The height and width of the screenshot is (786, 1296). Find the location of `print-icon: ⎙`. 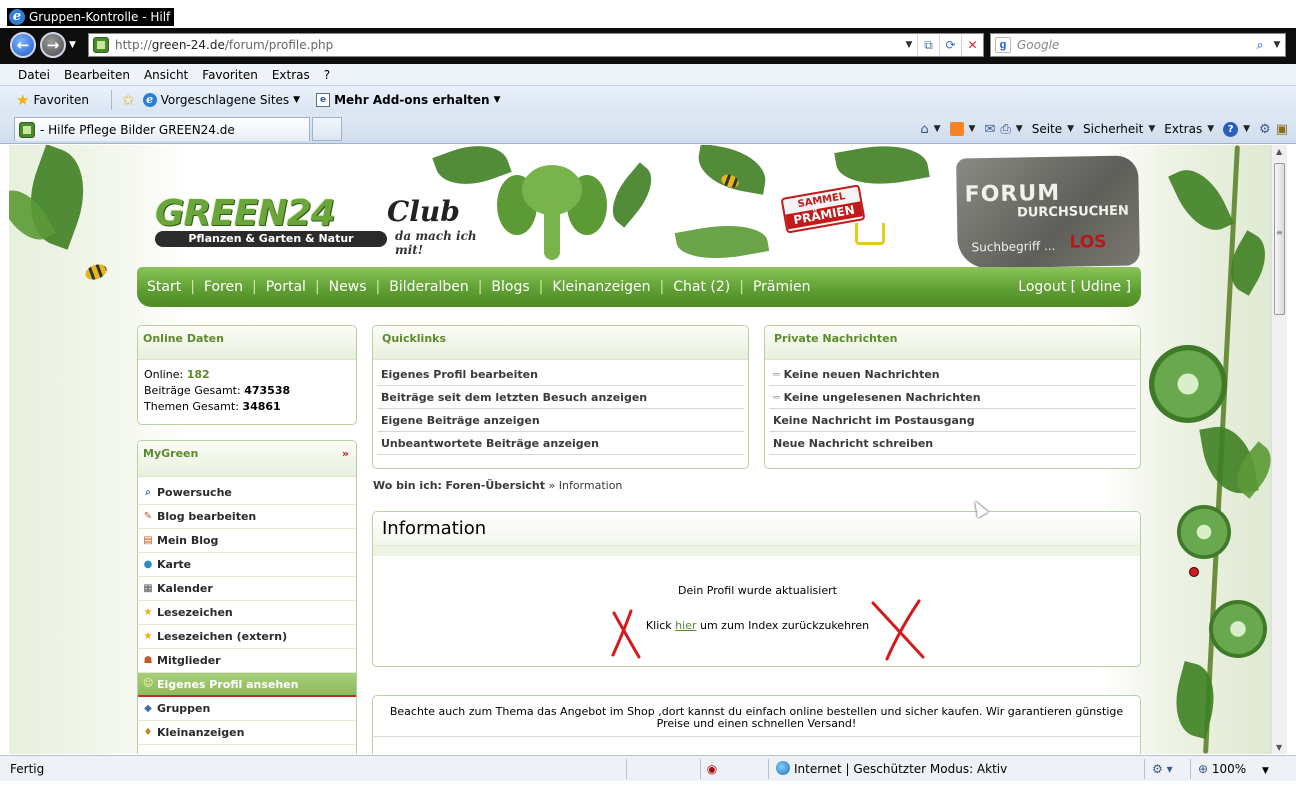

print-icon: ⎙ is located at coordinates (1005, 129).